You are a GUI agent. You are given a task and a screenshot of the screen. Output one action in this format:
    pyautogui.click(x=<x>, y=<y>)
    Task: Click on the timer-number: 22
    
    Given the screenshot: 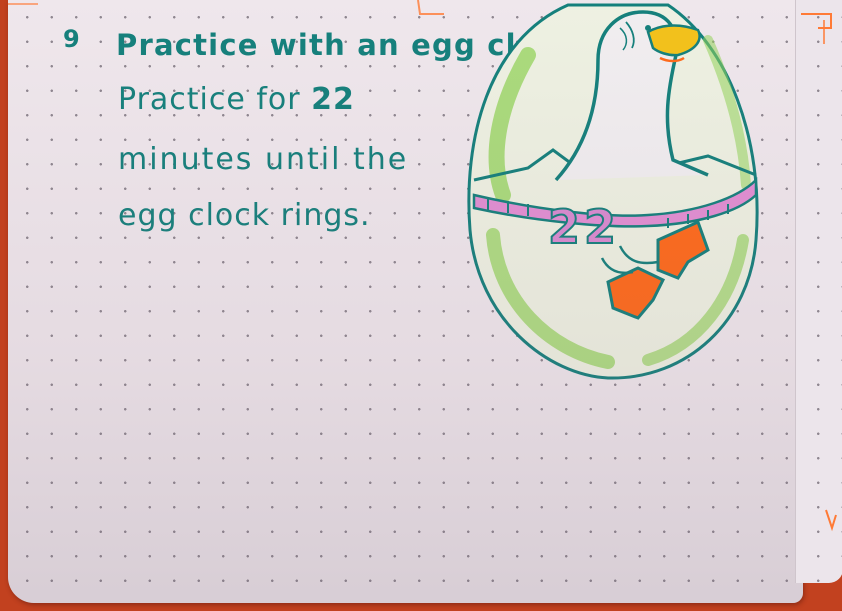 What is the action you would take?
    pyautogui.click(x=584, y=227)
    